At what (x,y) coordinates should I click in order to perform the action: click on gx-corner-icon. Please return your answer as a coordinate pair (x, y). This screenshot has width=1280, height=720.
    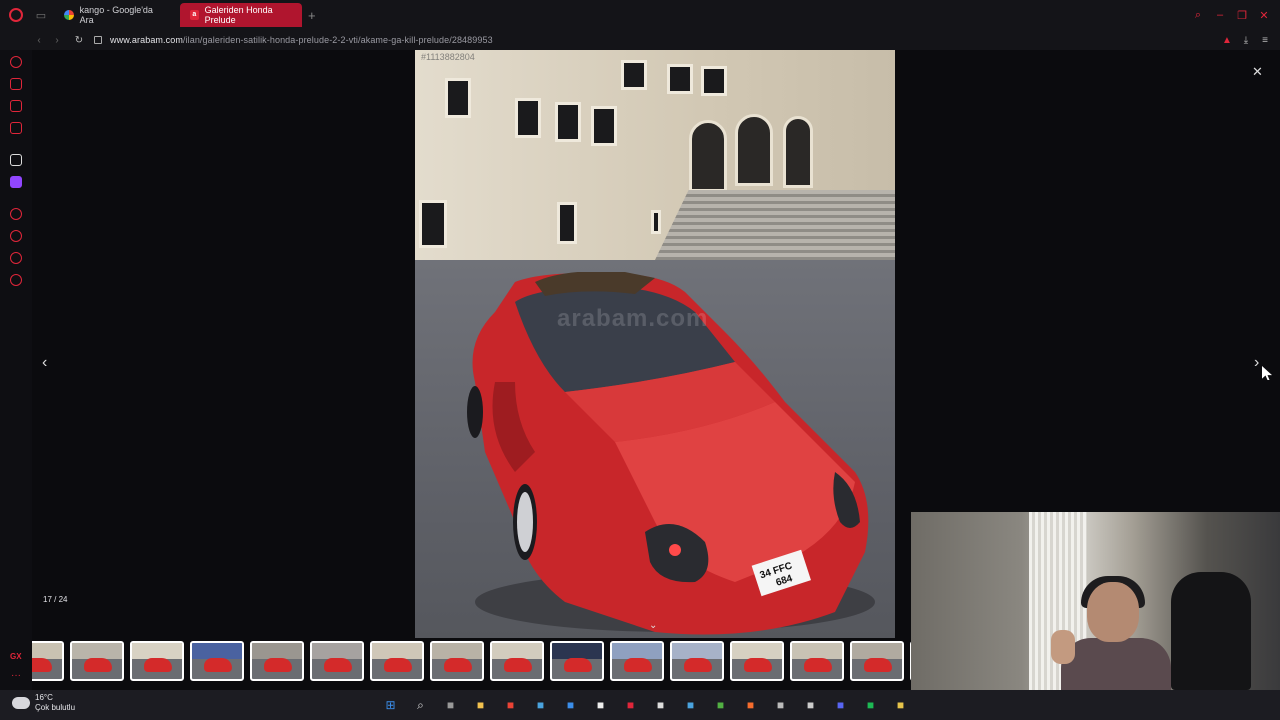
    Looking at the image, I should click on (16, 84).